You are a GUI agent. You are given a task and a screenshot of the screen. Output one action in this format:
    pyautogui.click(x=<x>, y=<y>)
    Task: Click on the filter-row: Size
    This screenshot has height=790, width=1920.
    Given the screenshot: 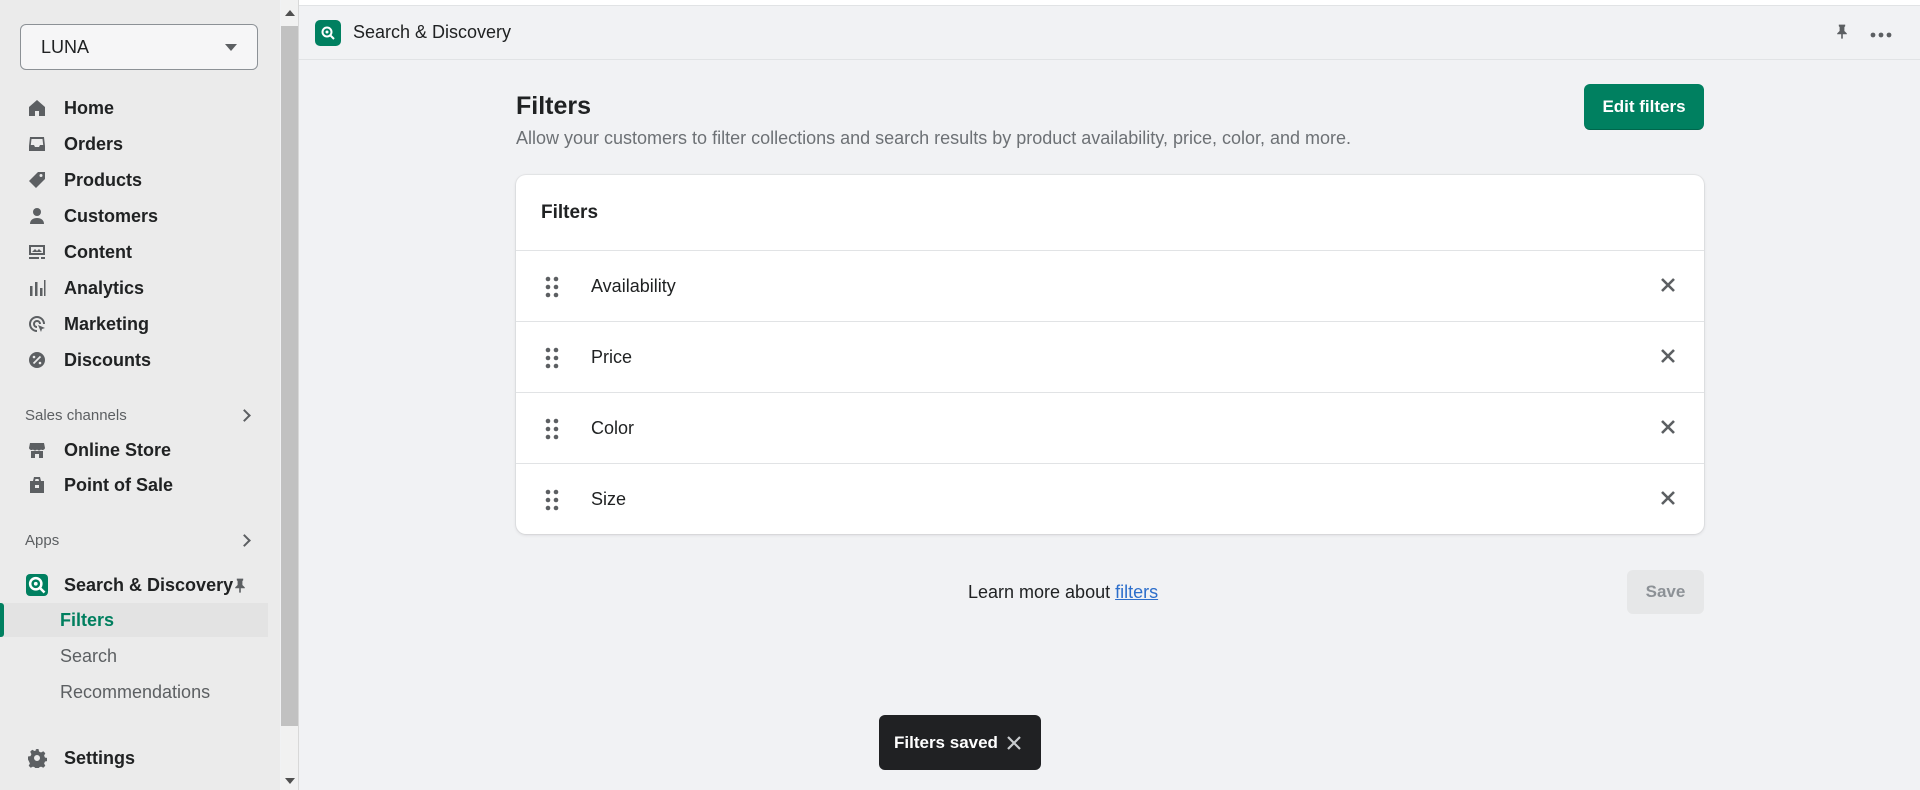 What is the action you would take?
    pyautogui.click(x=1110, y=499)
    